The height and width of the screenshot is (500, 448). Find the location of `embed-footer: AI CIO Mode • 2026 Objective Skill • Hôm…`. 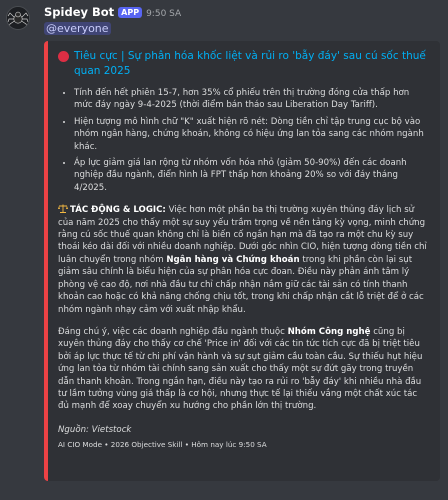

embed-footer: AI CIO Mode • 2026 Objective Skill • Hôm… is located at coordinates (162, 444).